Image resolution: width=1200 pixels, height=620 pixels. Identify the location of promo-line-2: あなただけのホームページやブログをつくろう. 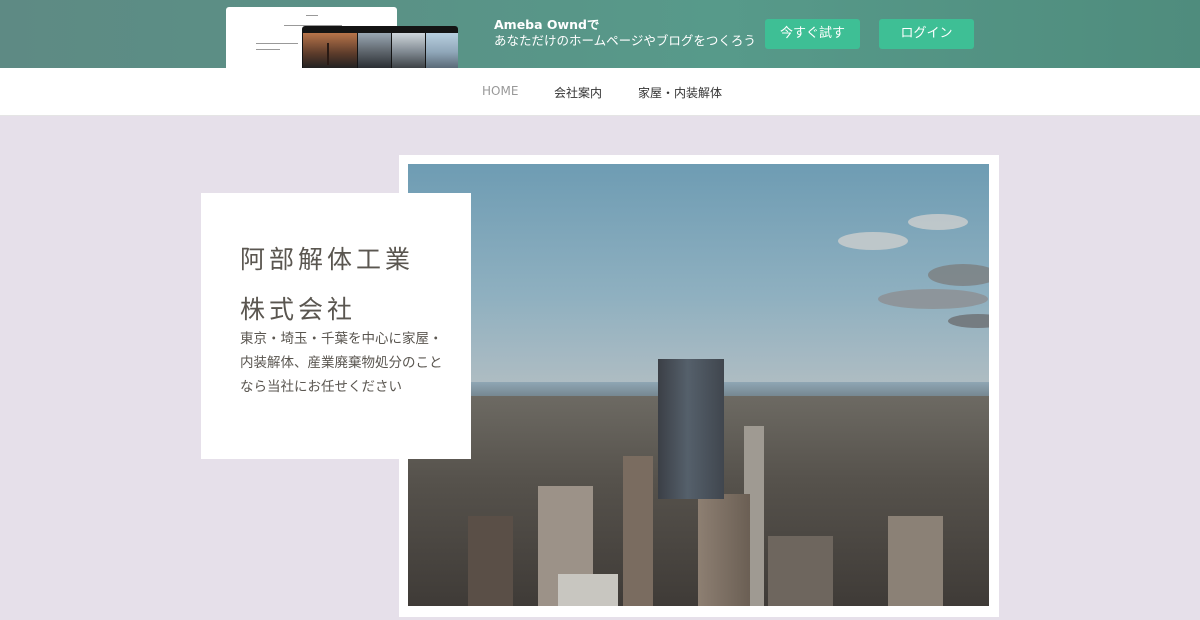
(625, 40).